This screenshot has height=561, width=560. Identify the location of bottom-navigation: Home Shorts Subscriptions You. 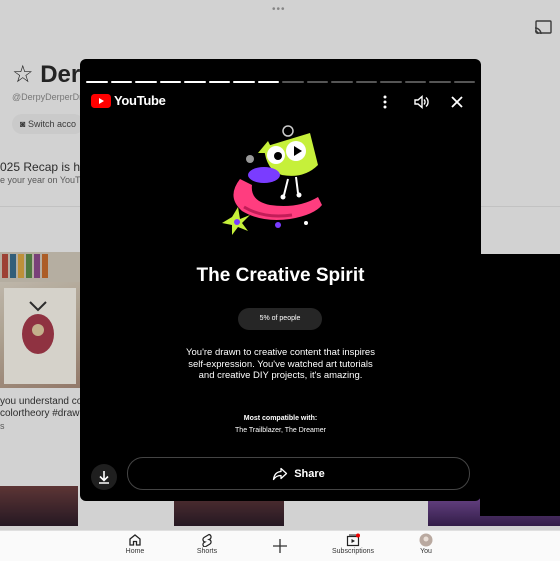
(280, 545).